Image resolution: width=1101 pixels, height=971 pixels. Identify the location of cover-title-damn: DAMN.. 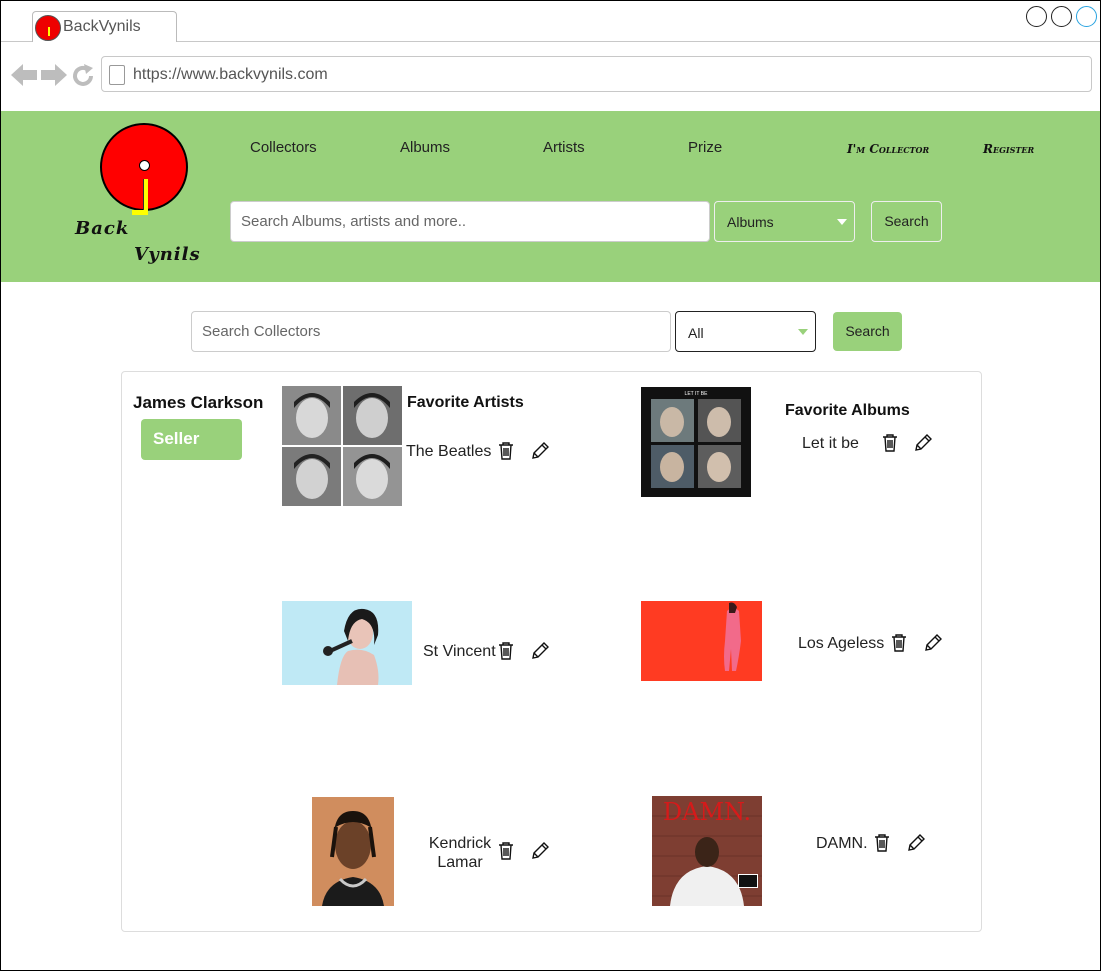
(707, 812).